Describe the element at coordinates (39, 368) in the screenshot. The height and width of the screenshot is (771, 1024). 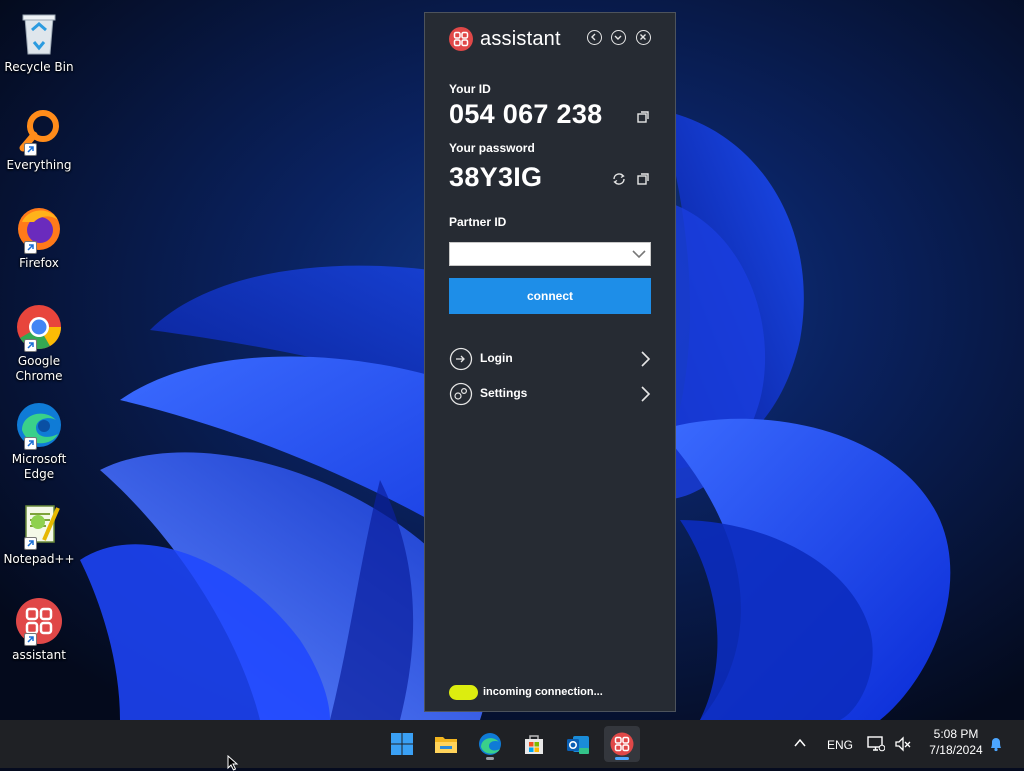
I see `desktop-icon-label: Google Chrome` at that location.